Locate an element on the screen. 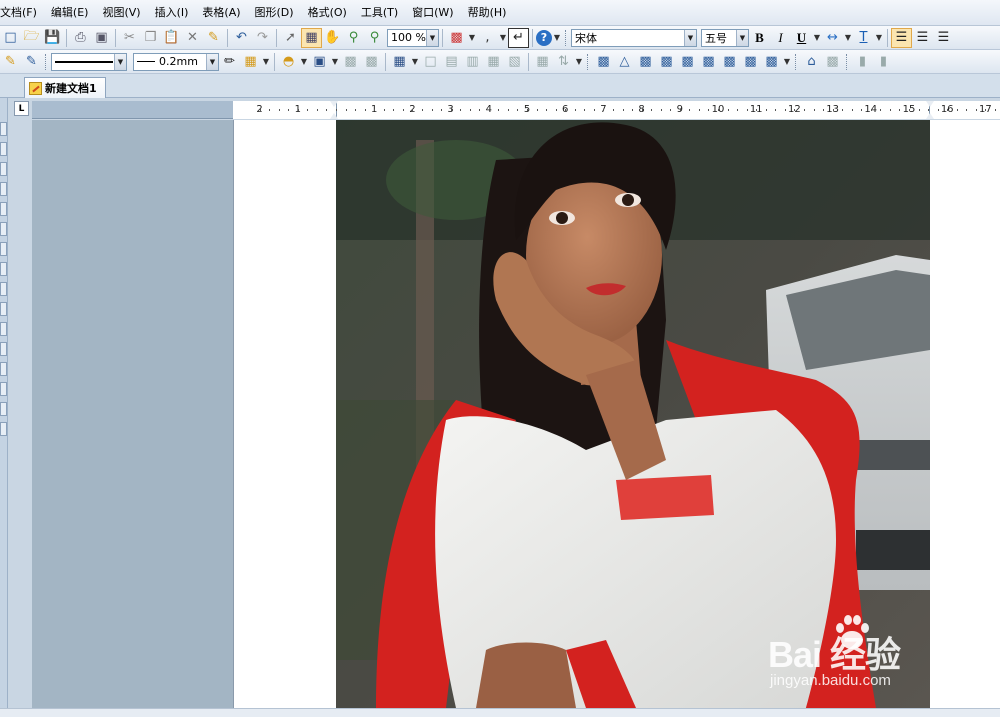  frame2-icon: ▩ is located at coordinates (371, 62).